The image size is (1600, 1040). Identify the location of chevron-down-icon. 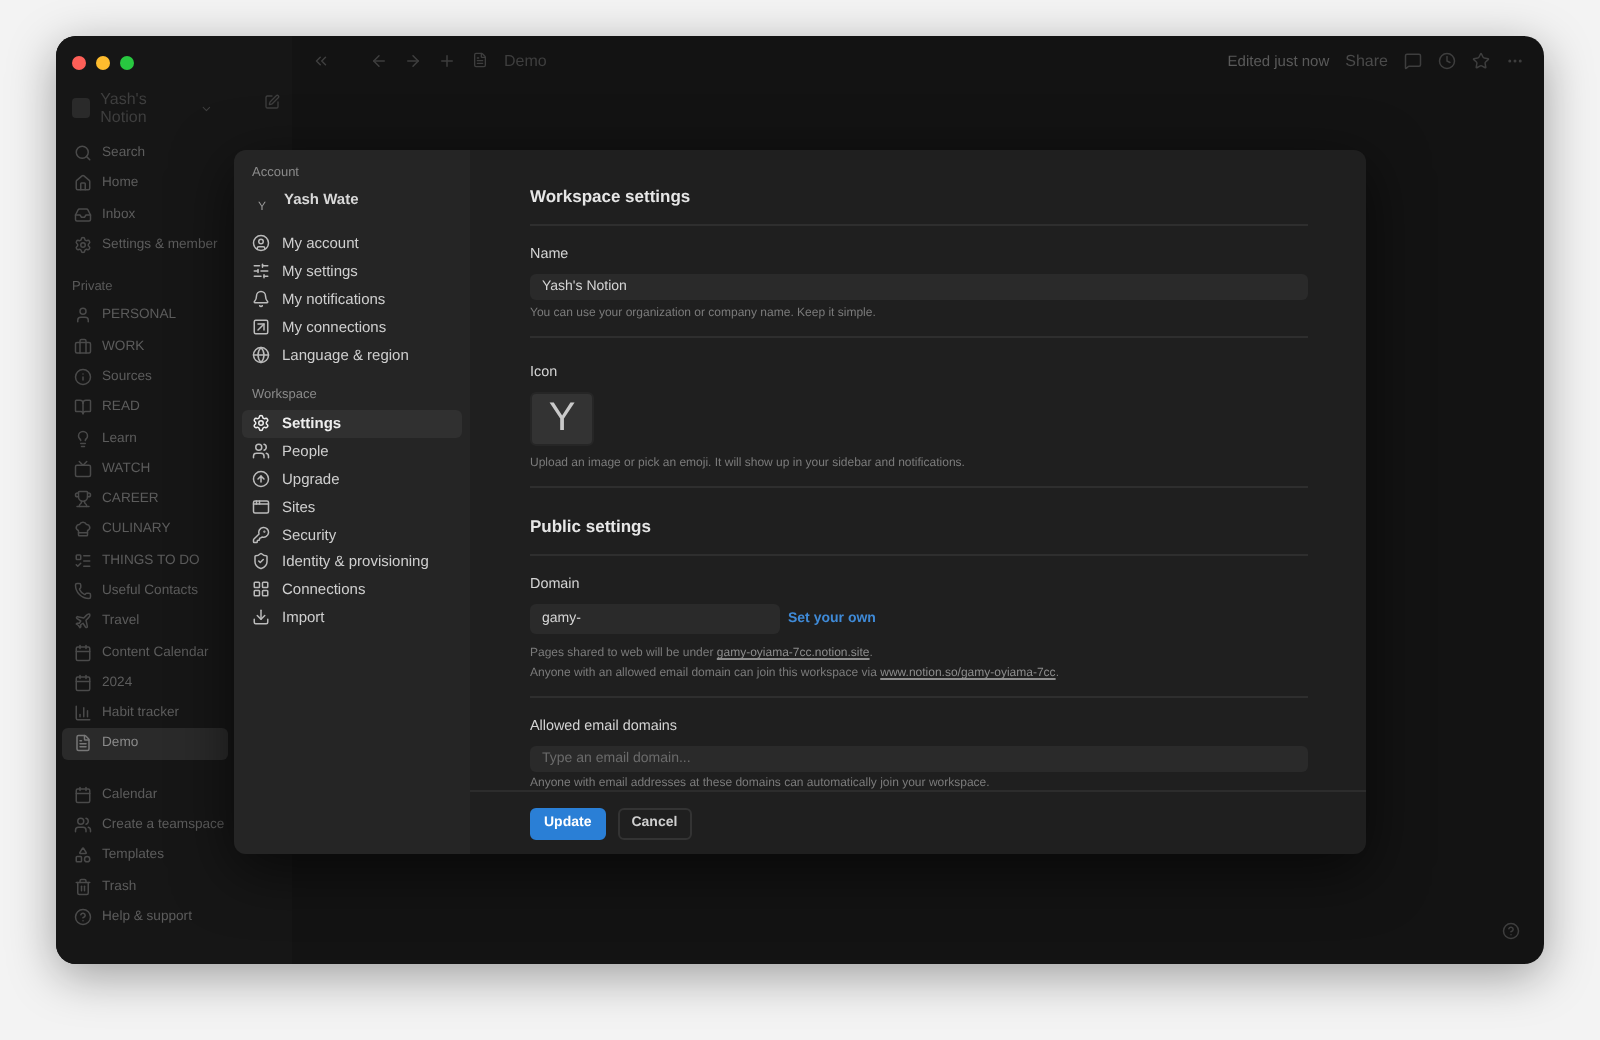
(205, 108).